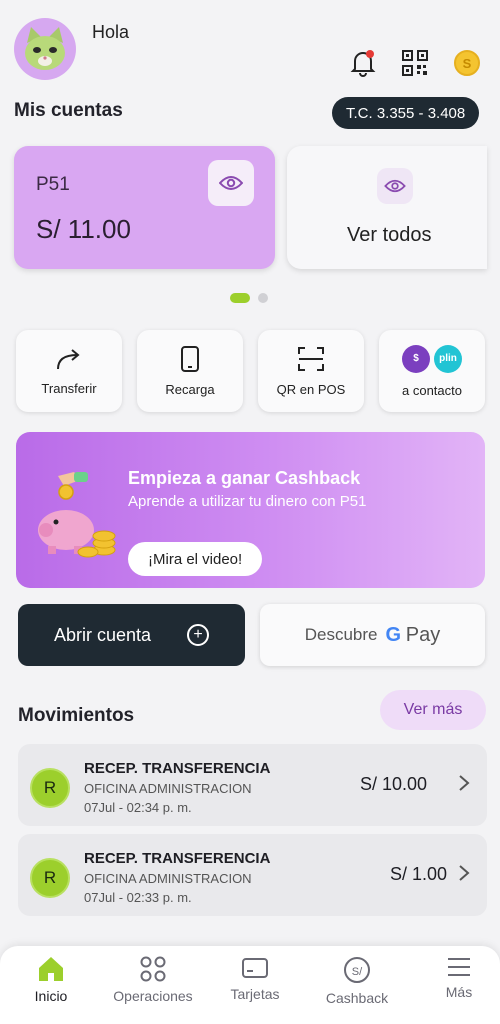 The width and height of the screenshot is (500, 1024). I want to click on qr-pos-button: QR en POS, so click(311, 371).